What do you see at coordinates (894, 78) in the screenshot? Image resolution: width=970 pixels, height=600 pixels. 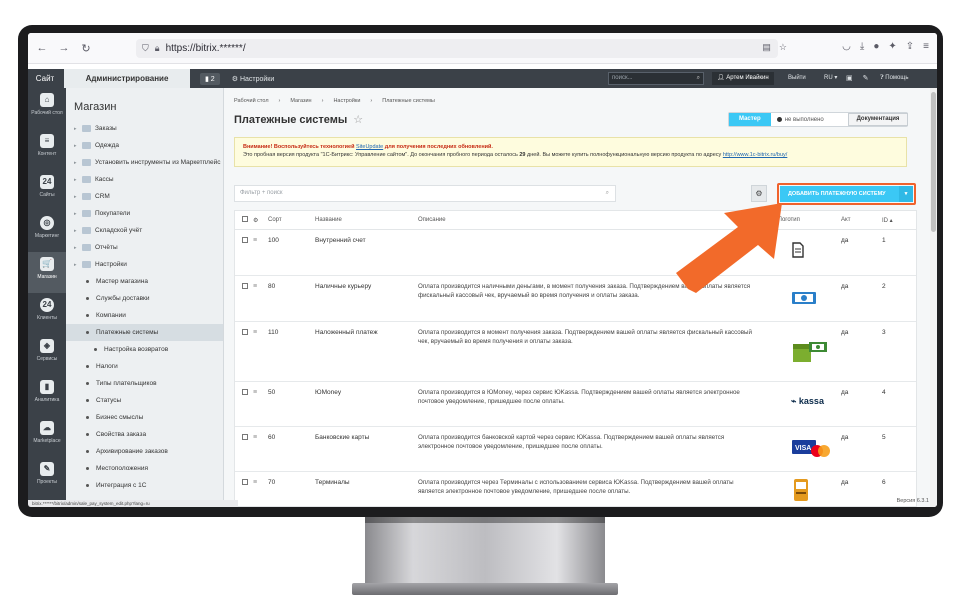 I see `help-link: ❓︎ Помощь` at bounding box center [894, 78].